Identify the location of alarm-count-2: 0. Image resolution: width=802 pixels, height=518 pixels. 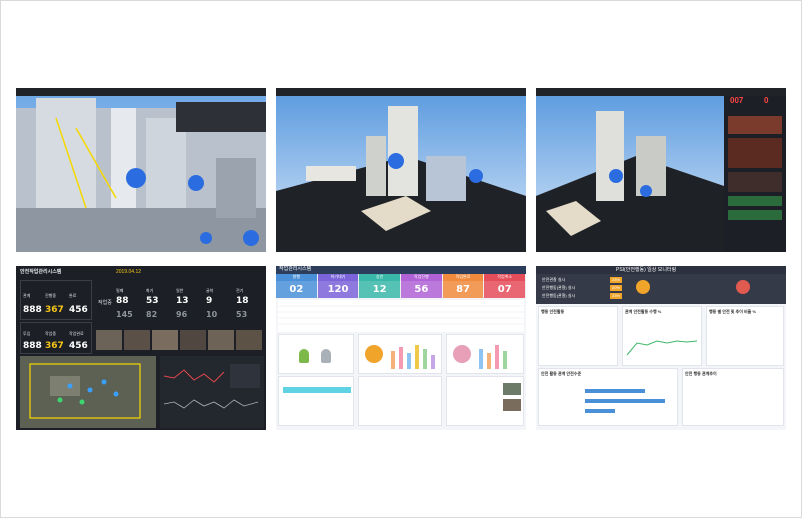
(766, 100).